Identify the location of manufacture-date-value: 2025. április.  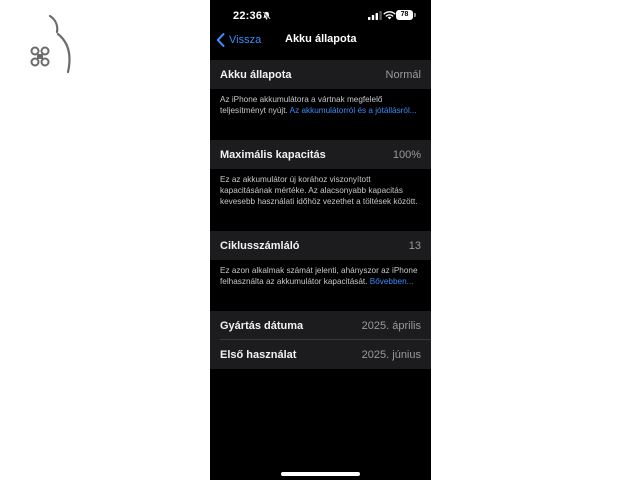
(391, 325).